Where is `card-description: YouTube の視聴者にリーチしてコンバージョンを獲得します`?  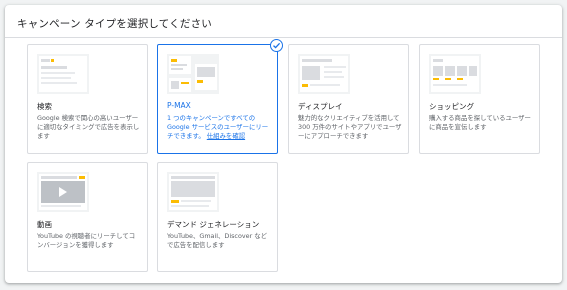 card-description: YouTube の視聴者にリーチしてコンバージョンを獲得します is located at coordinates (86, 241).